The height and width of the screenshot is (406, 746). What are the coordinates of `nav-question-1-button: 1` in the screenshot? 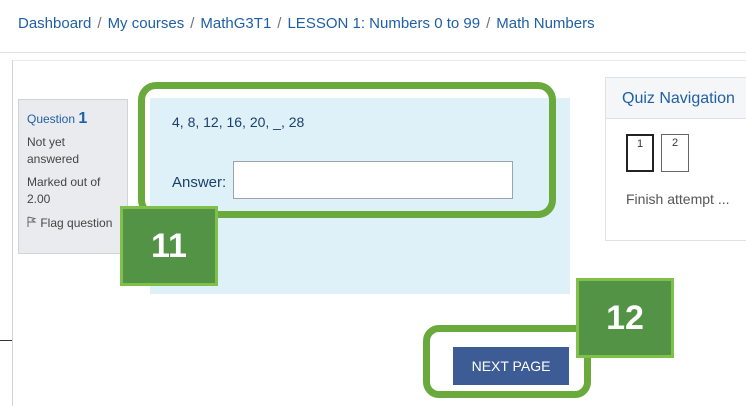 It's located at (640, 153).